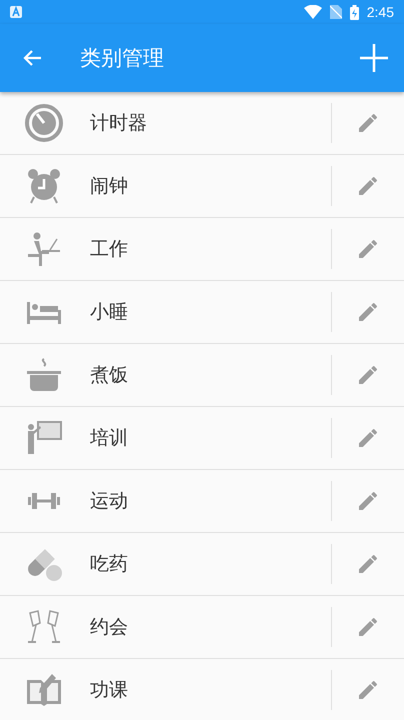 Image resolution: width=404 pixels, height=720 pixels. What do you see at coordinates (122, 58) in the screenshot?
I see `screen-title: 类别管理` at bounding box center [122, 58].